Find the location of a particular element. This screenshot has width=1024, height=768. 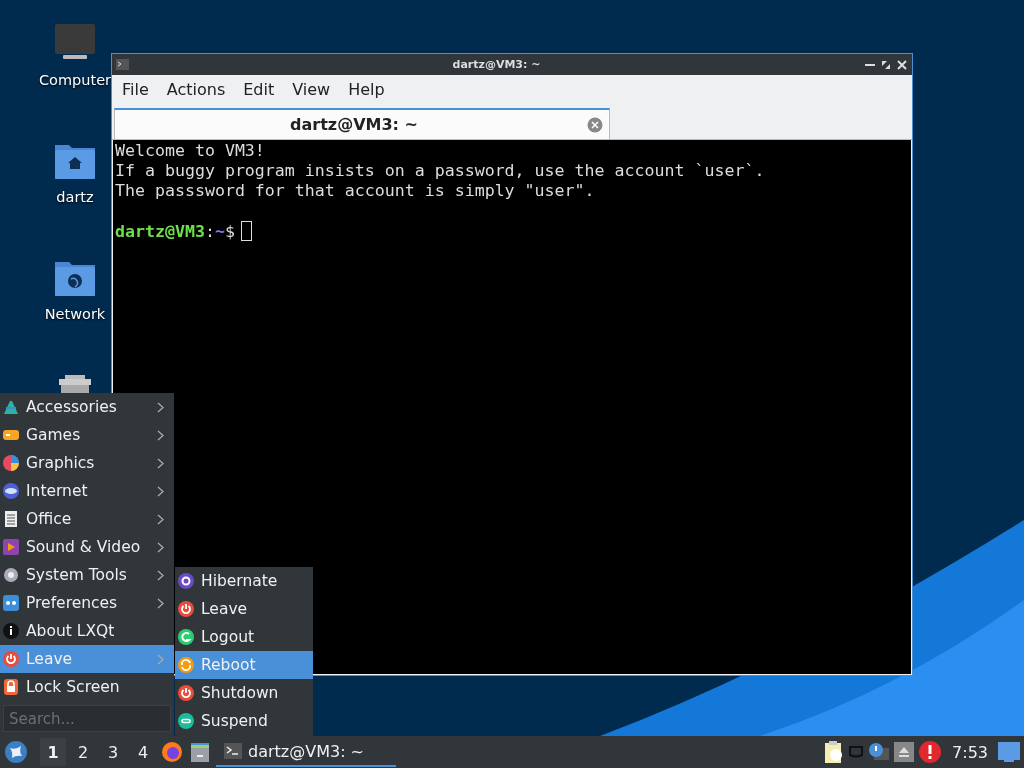

terminal-line: If a buggy program insists on a password, use the account `user`. is located at coordinates (440, 170).